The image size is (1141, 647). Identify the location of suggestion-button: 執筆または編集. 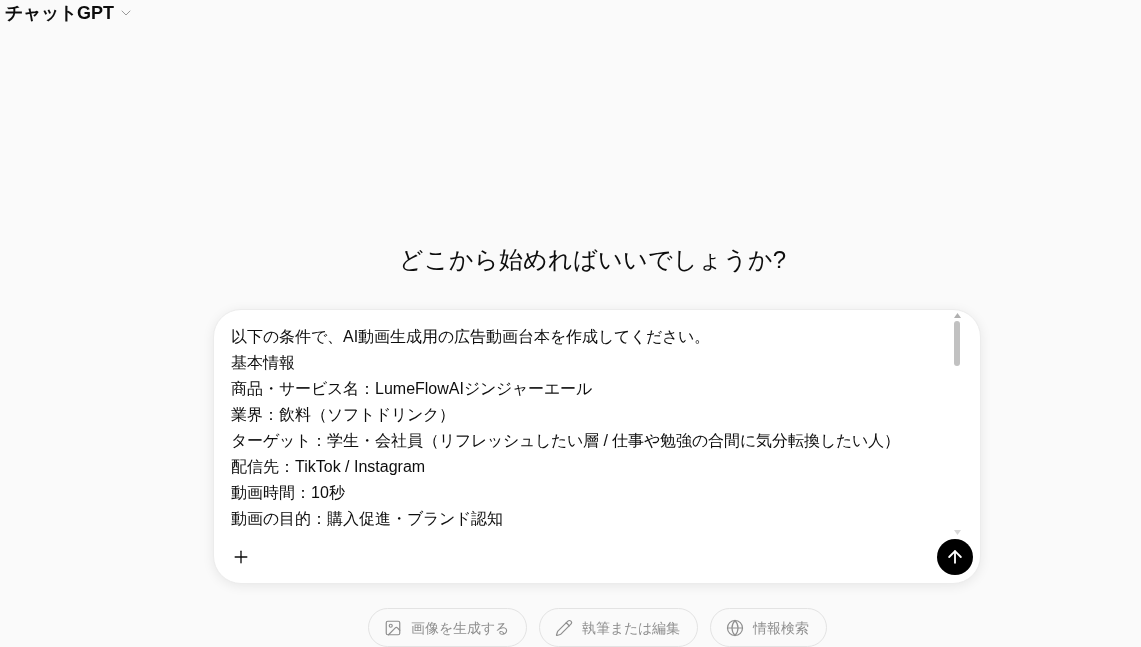
(618, 627).